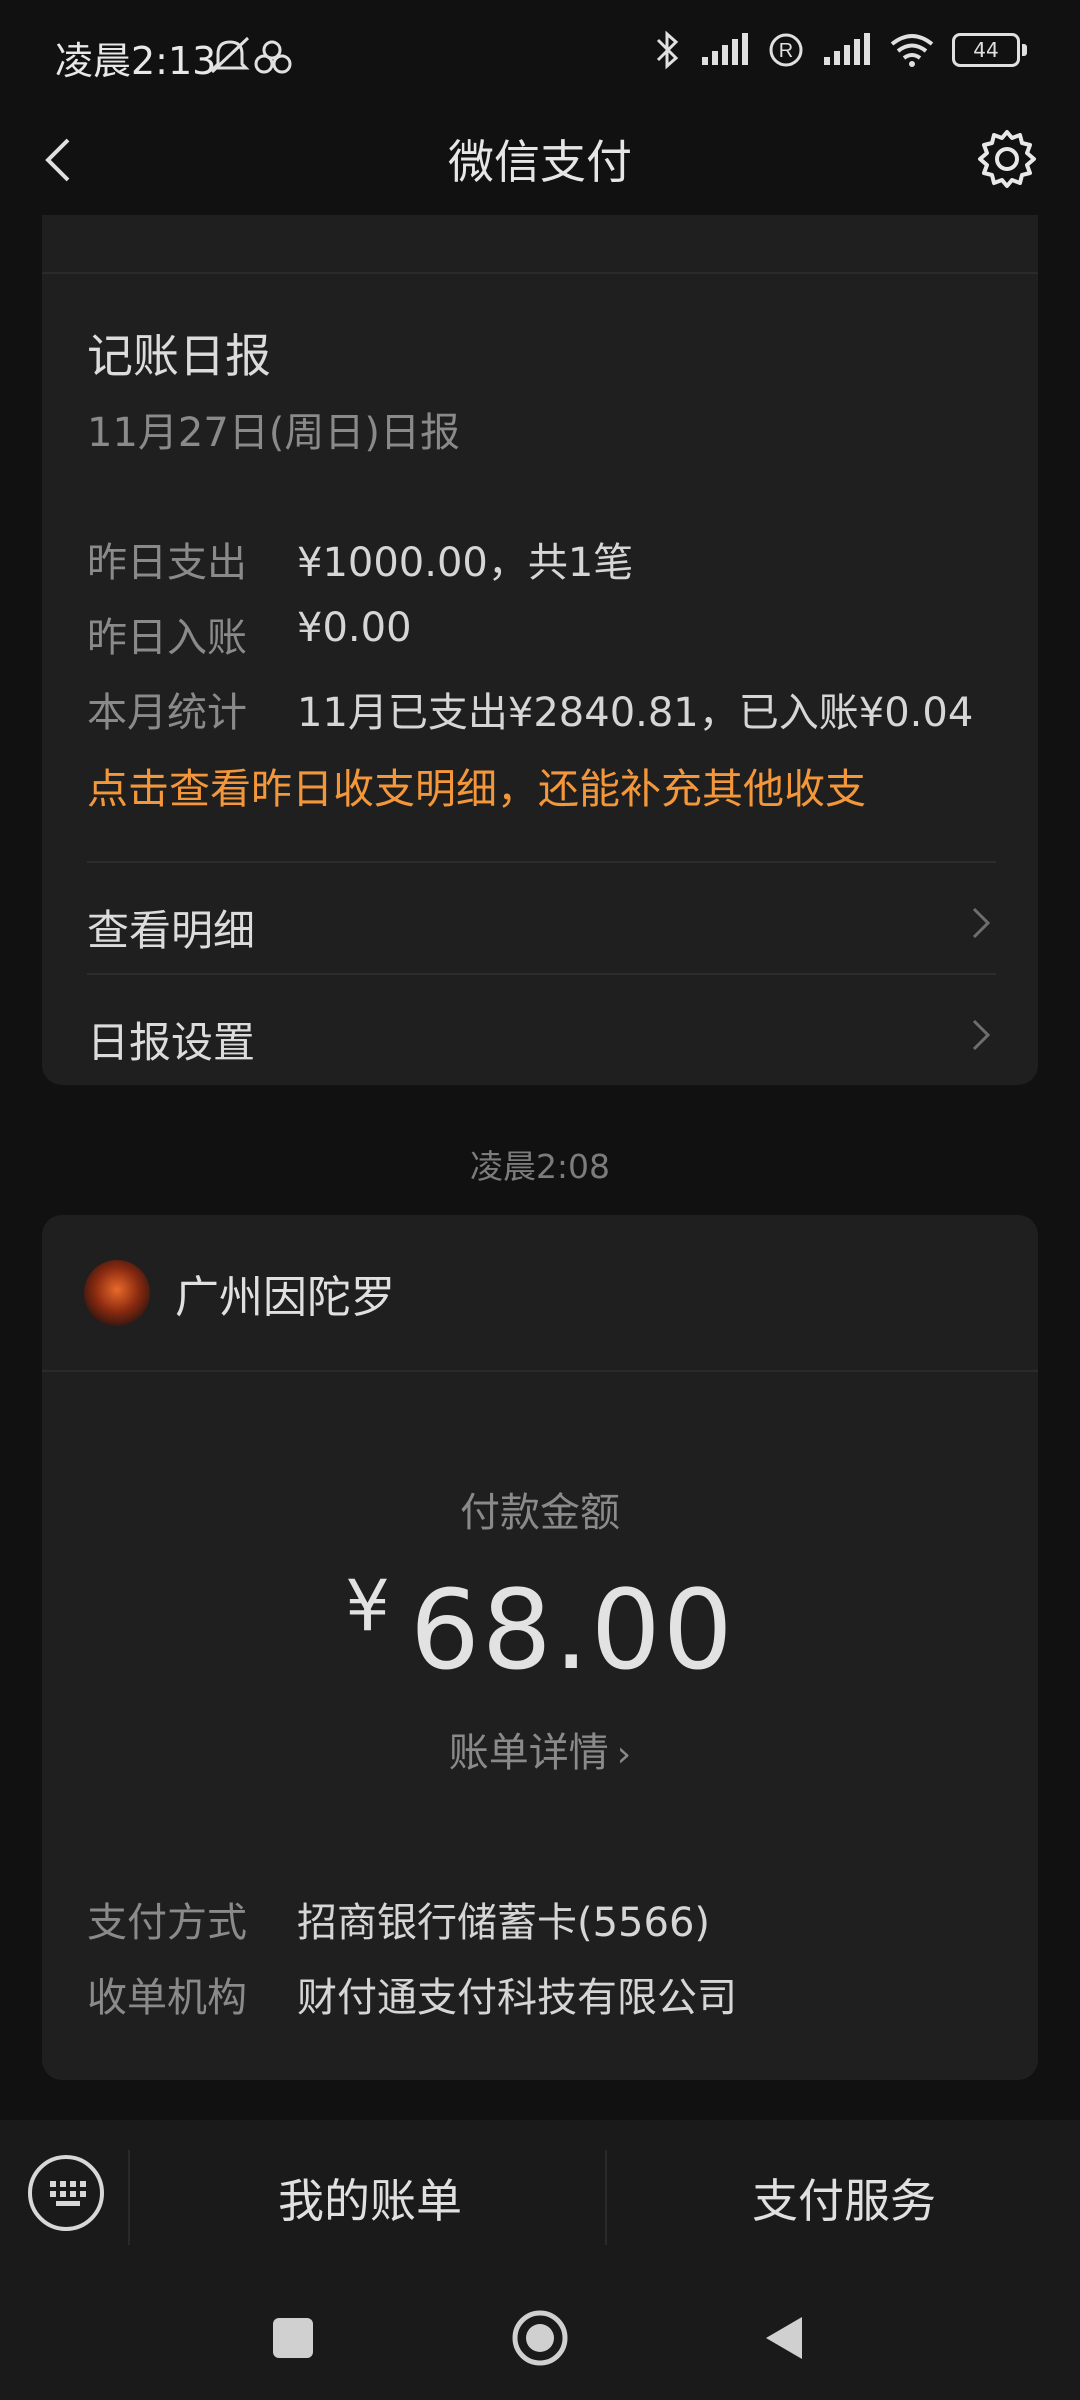 The width and height of the screenshot is (1080, 2400). Describe the element at coordinates (167, 713) in the screenshot. I see `row-label: 本月统计` at that location.